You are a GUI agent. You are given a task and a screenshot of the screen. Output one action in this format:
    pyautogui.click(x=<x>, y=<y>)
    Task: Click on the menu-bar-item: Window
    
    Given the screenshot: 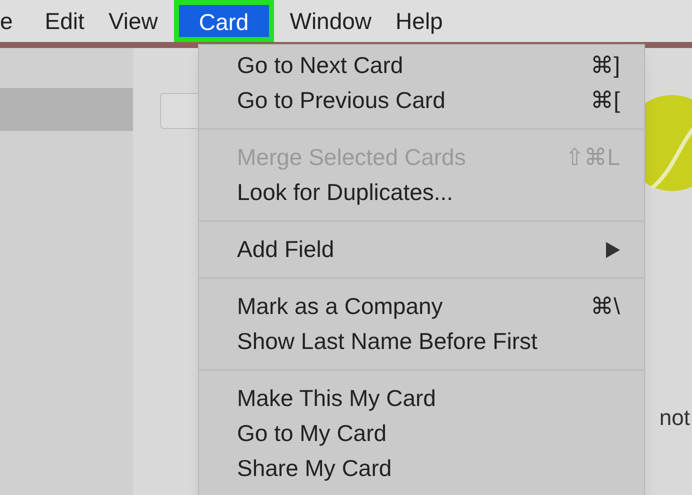 What is the action you would take?
    pyautogui.click(x=331, y=21)
    